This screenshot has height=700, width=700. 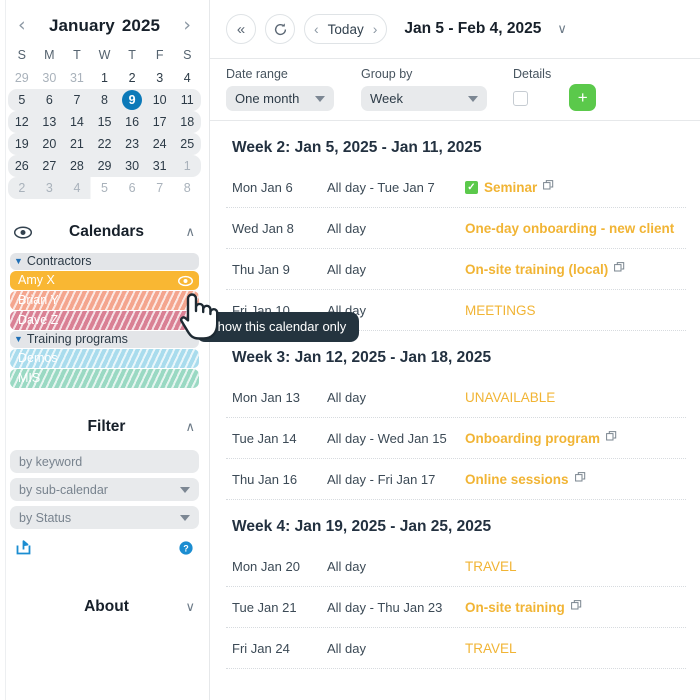 What do you see at coordinates (104, 280) in the screenshot?
I see `calendar-item: Amy X` at bounding box center [104, 280].